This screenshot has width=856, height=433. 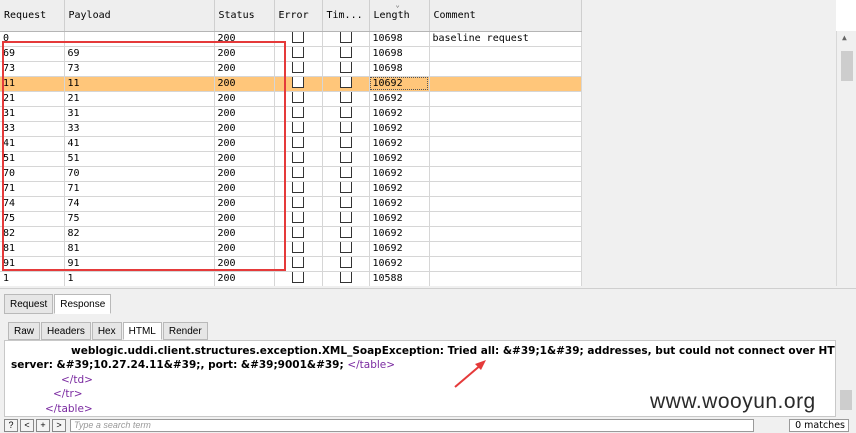 I want to click on table-row: 81 81 200 10692, so click(x=291, y=249).